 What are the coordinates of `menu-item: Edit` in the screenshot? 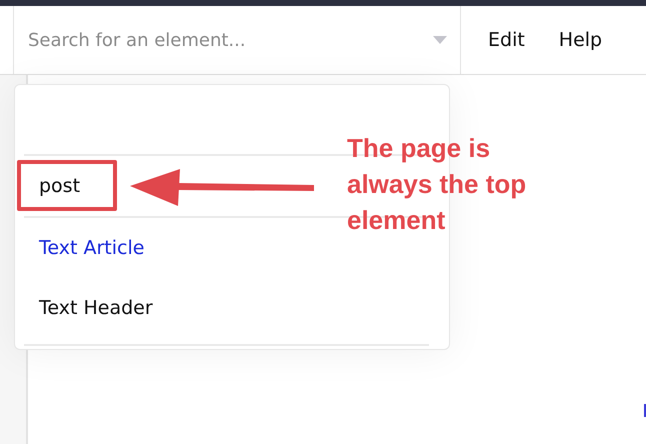 It's located at (506, 40).